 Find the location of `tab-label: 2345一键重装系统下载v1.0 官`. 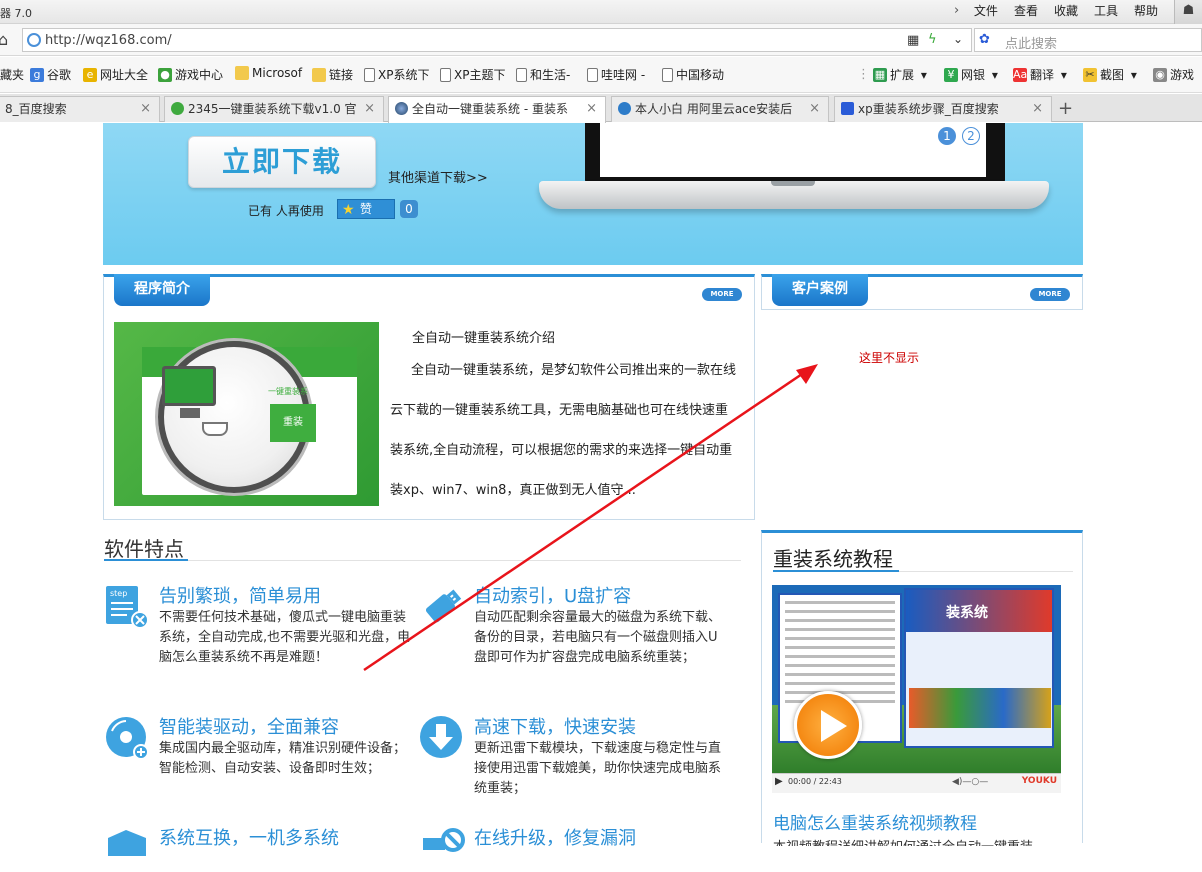

tab-label: 2345一键重装系统下载v1.0 官 is located at coordinates (272, 109).